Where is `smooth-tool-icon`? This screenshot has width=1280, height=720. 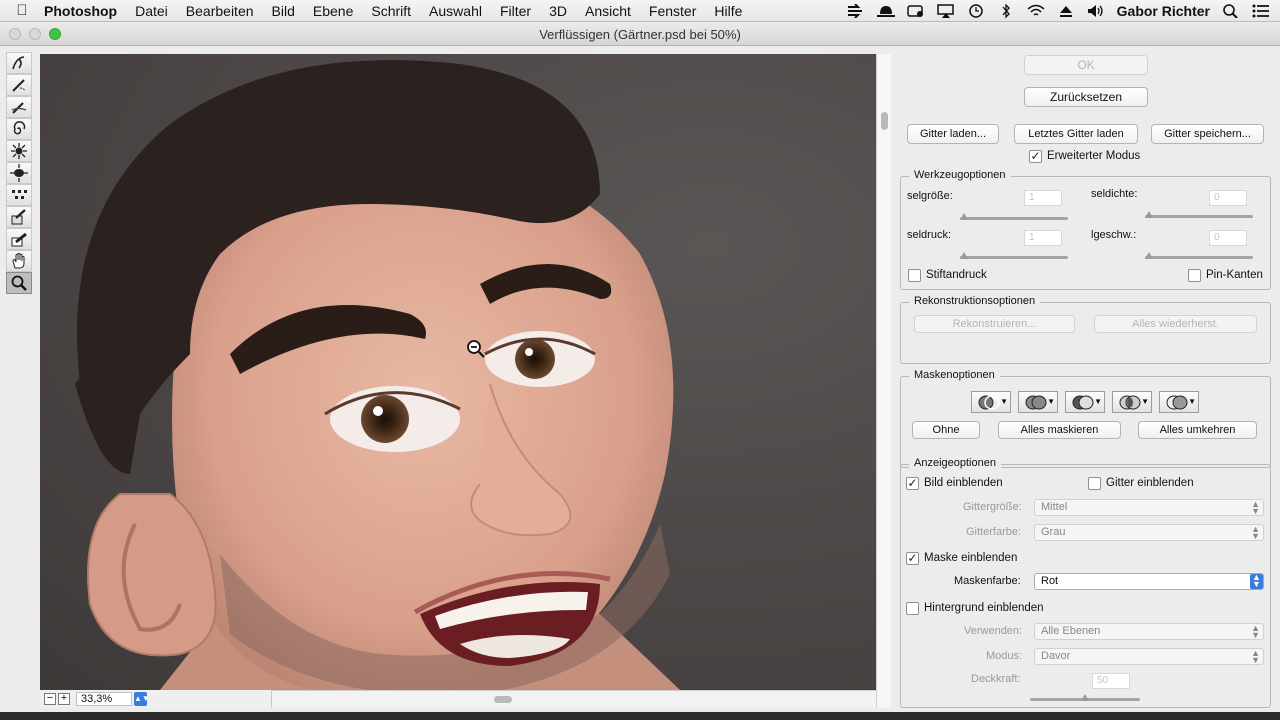 smooth-tool-icon is located at coordinates (19, 107).